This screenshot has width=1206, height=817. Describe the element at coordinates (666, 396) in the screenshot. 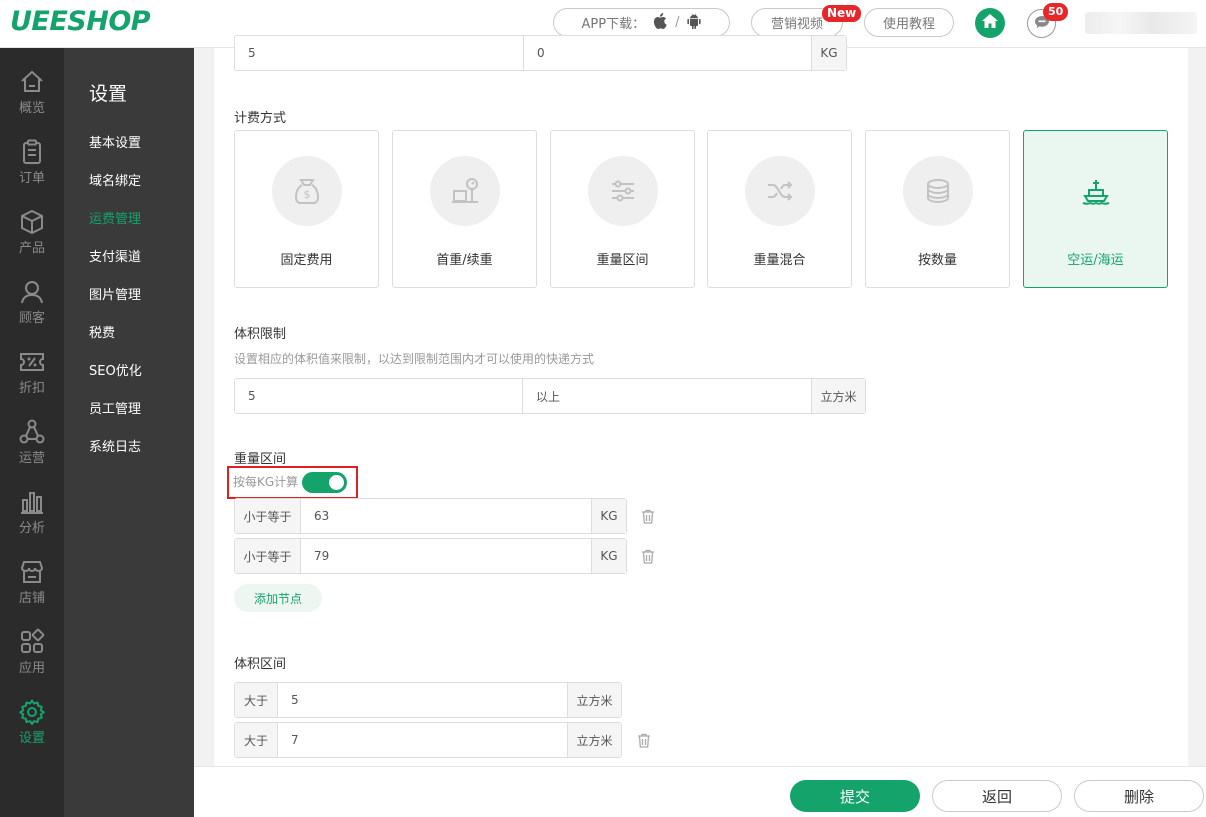

I see `volume-limit-upper-input: 以上` at that location.